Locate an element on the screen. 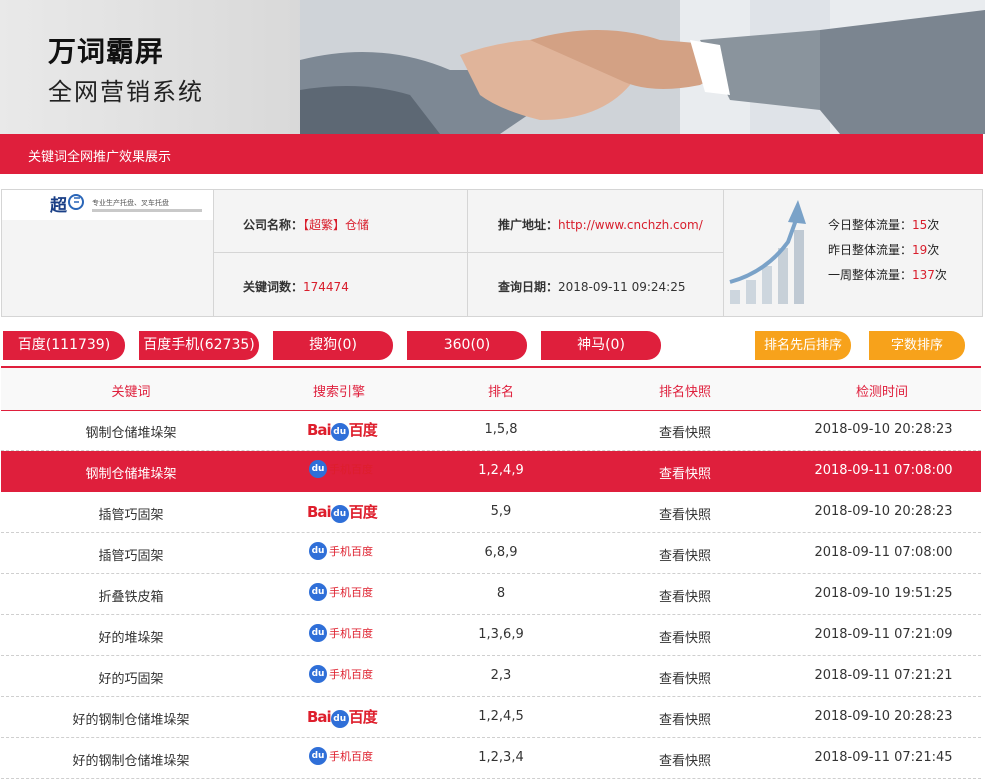 Image resolution: width=985 pixels, height=779 pixels. rank-cell: 1,2,4,5 is located at coordinates (501, 716).